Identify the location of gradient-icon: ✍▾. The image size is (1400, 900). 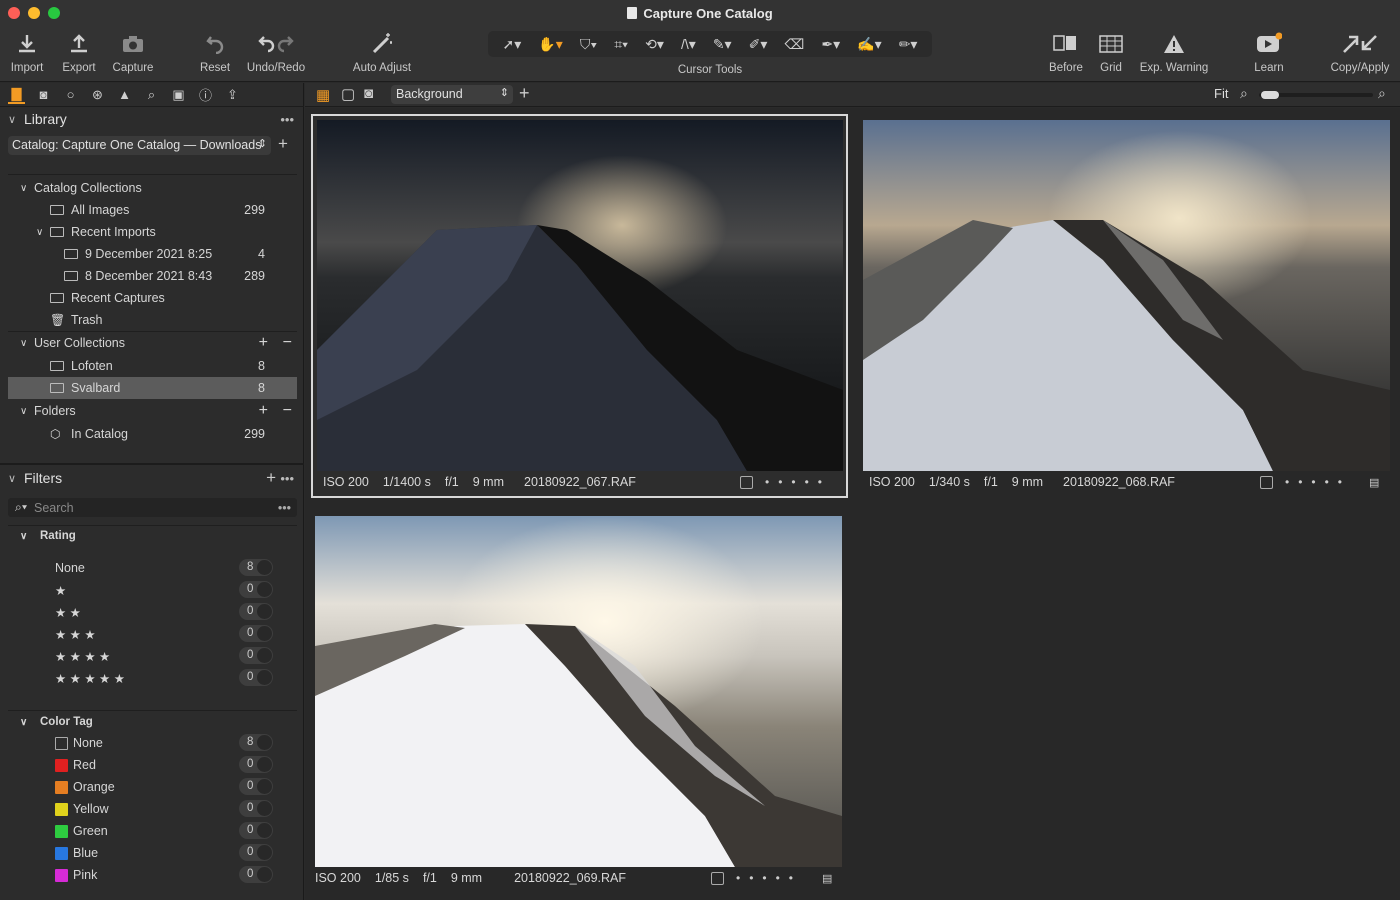
(869, 44).